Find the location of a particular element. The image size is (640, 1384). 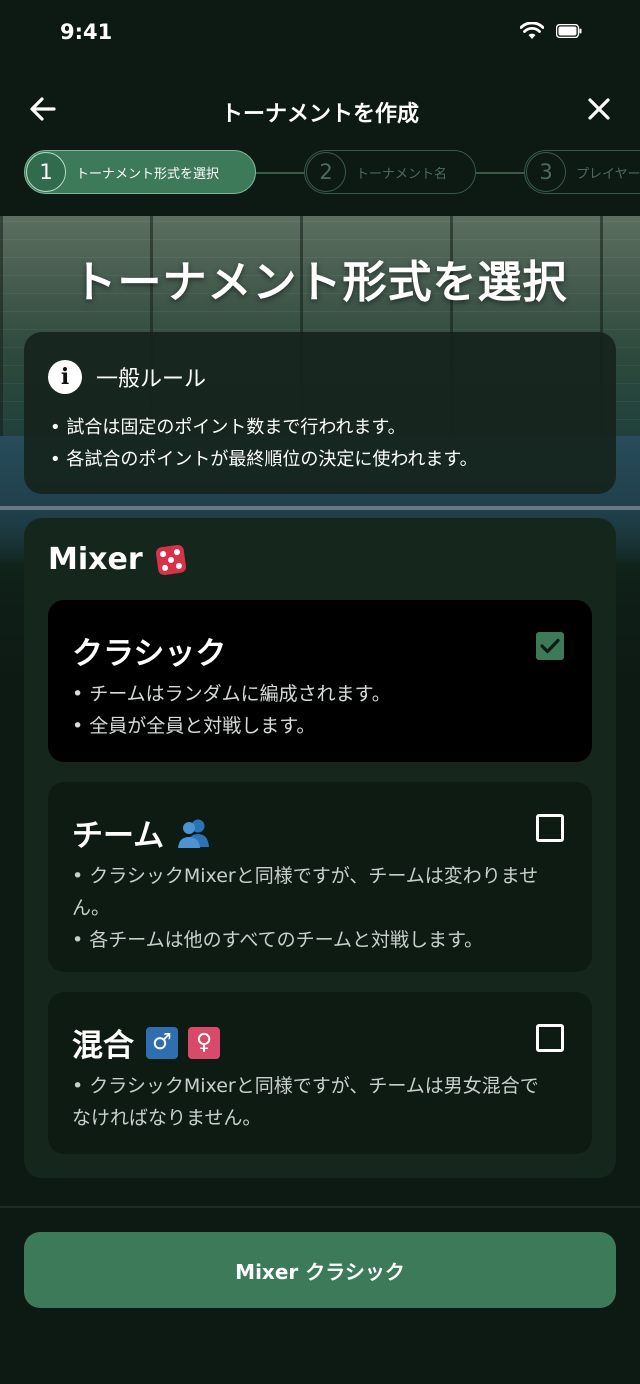

hero-court-line is located at coordinates (320, 508).